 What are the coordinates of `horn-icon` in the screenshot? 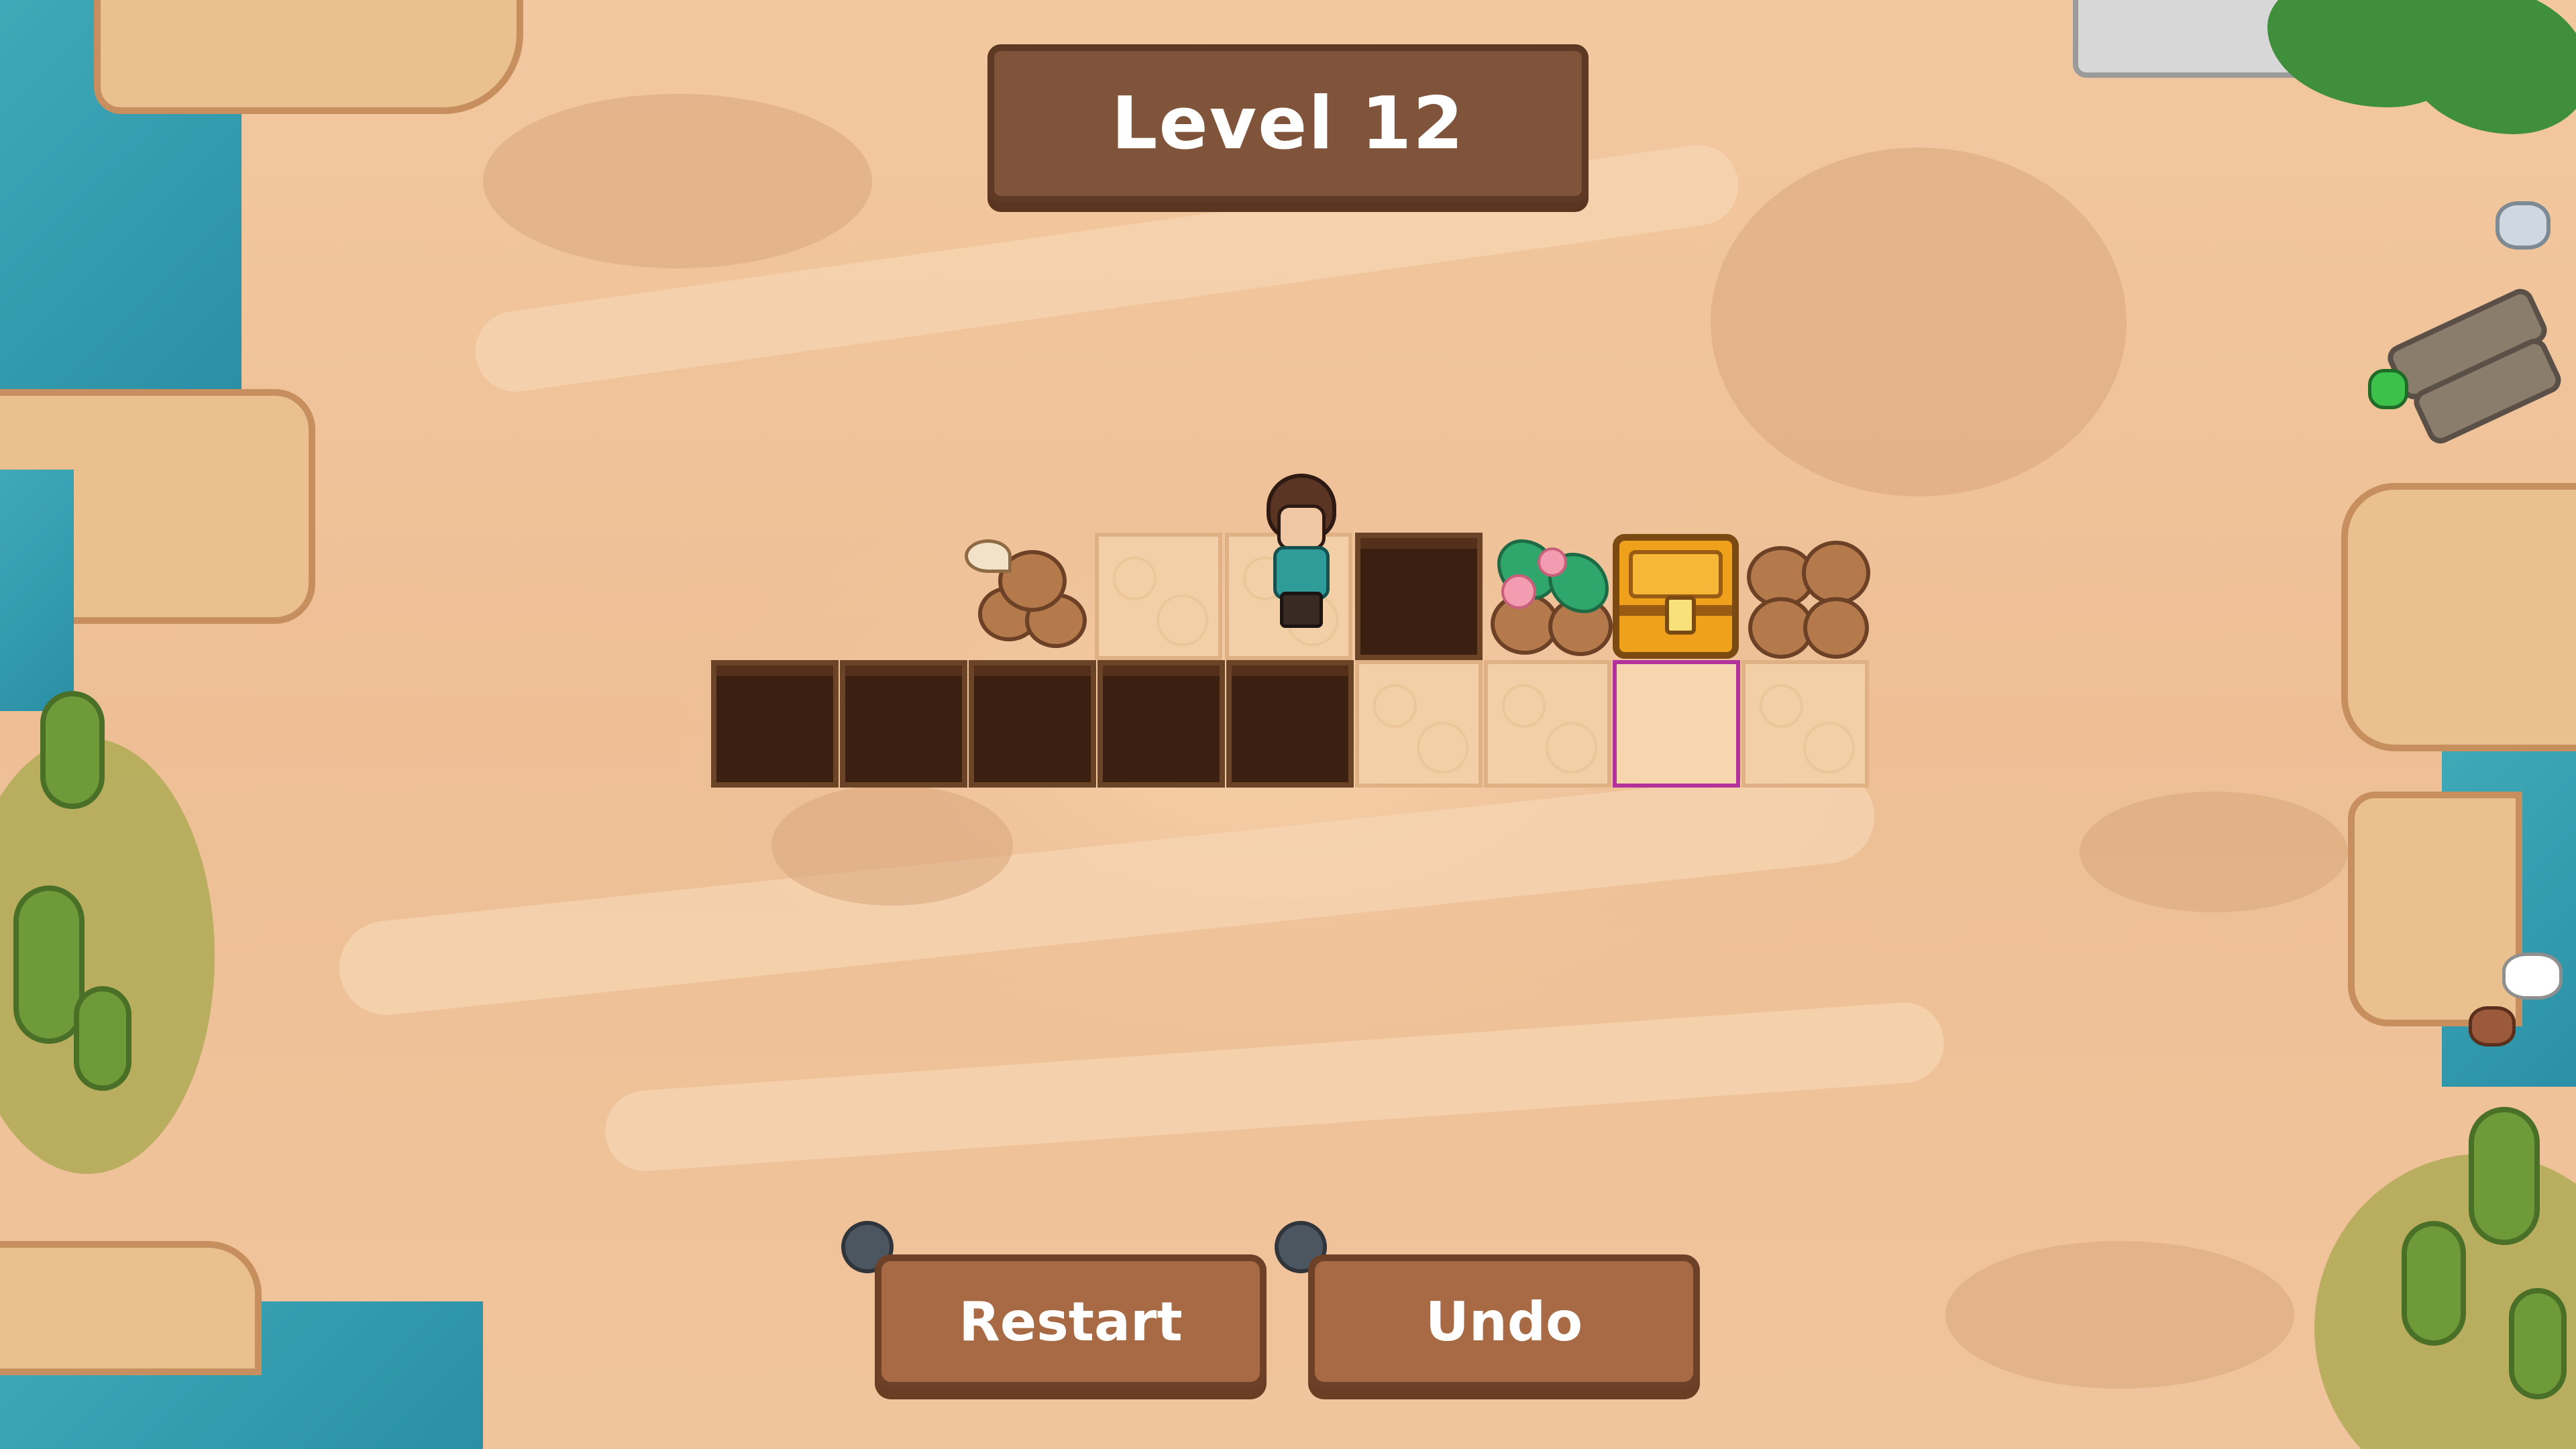 It's located at (988, 556).